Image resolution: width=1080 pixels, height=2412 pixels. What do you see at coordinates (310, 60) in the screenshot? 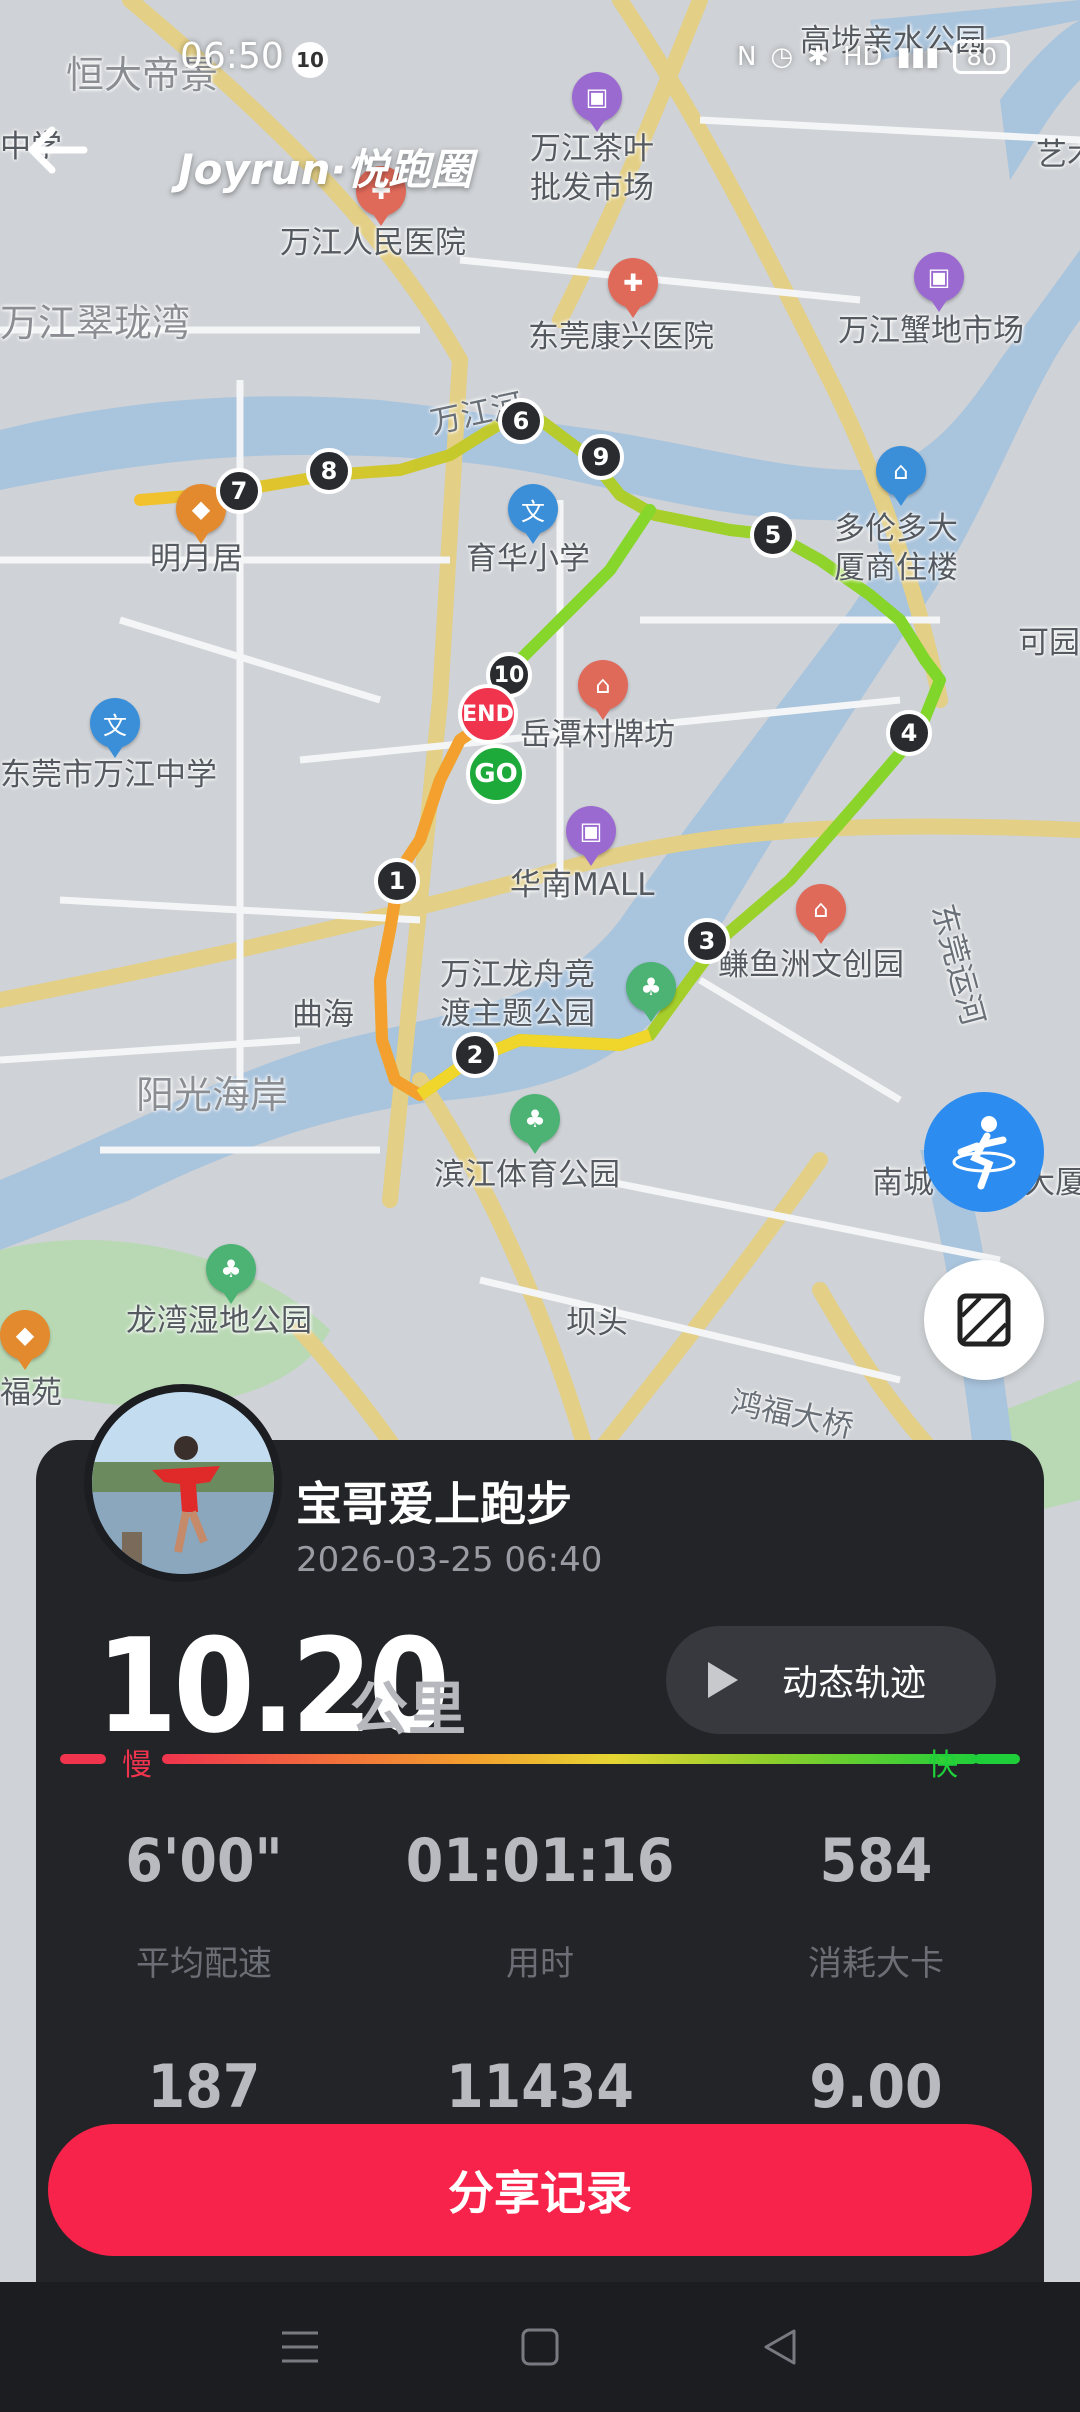
I see `notification-badge: 10` at bounding box center [310, 60].